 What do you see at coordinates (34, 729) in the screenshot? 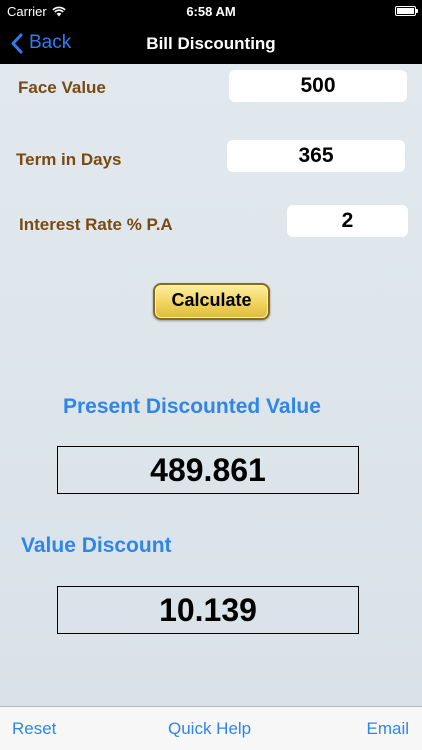
I see `reset-button: Reset` at bounding box center [34, 729].